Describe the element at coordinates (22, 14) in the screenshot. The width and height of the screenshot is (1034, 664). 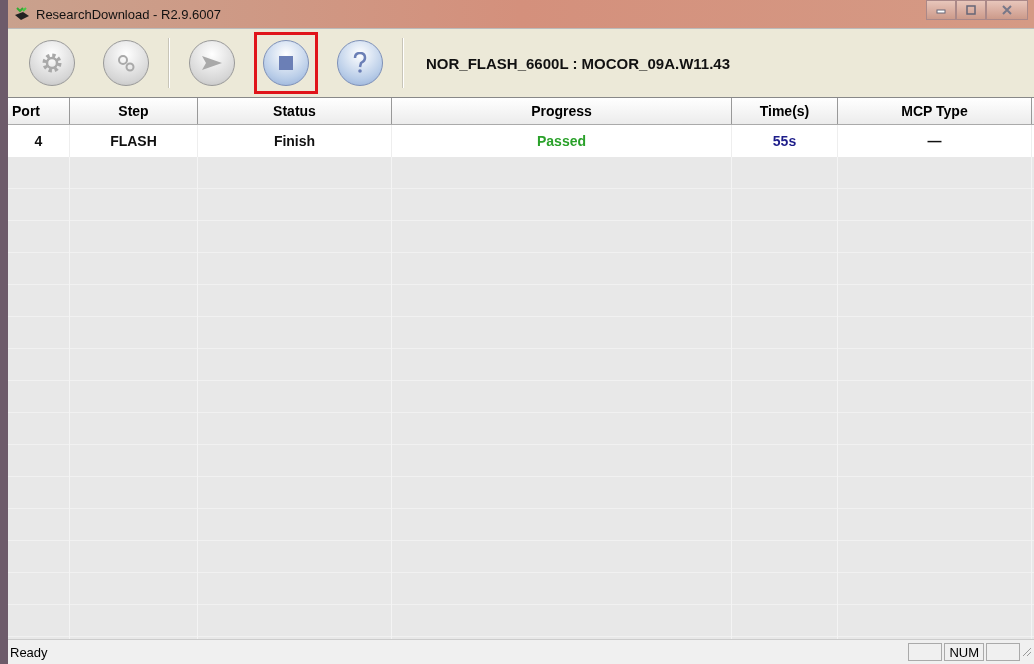
I see `app-icon` at that location.